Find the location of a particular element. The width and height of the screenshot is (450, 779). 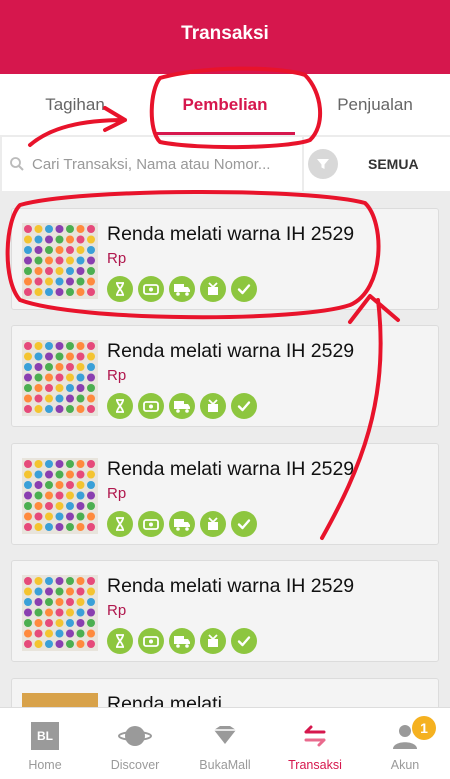

funnel-icon is located at coordinates (323, 164).